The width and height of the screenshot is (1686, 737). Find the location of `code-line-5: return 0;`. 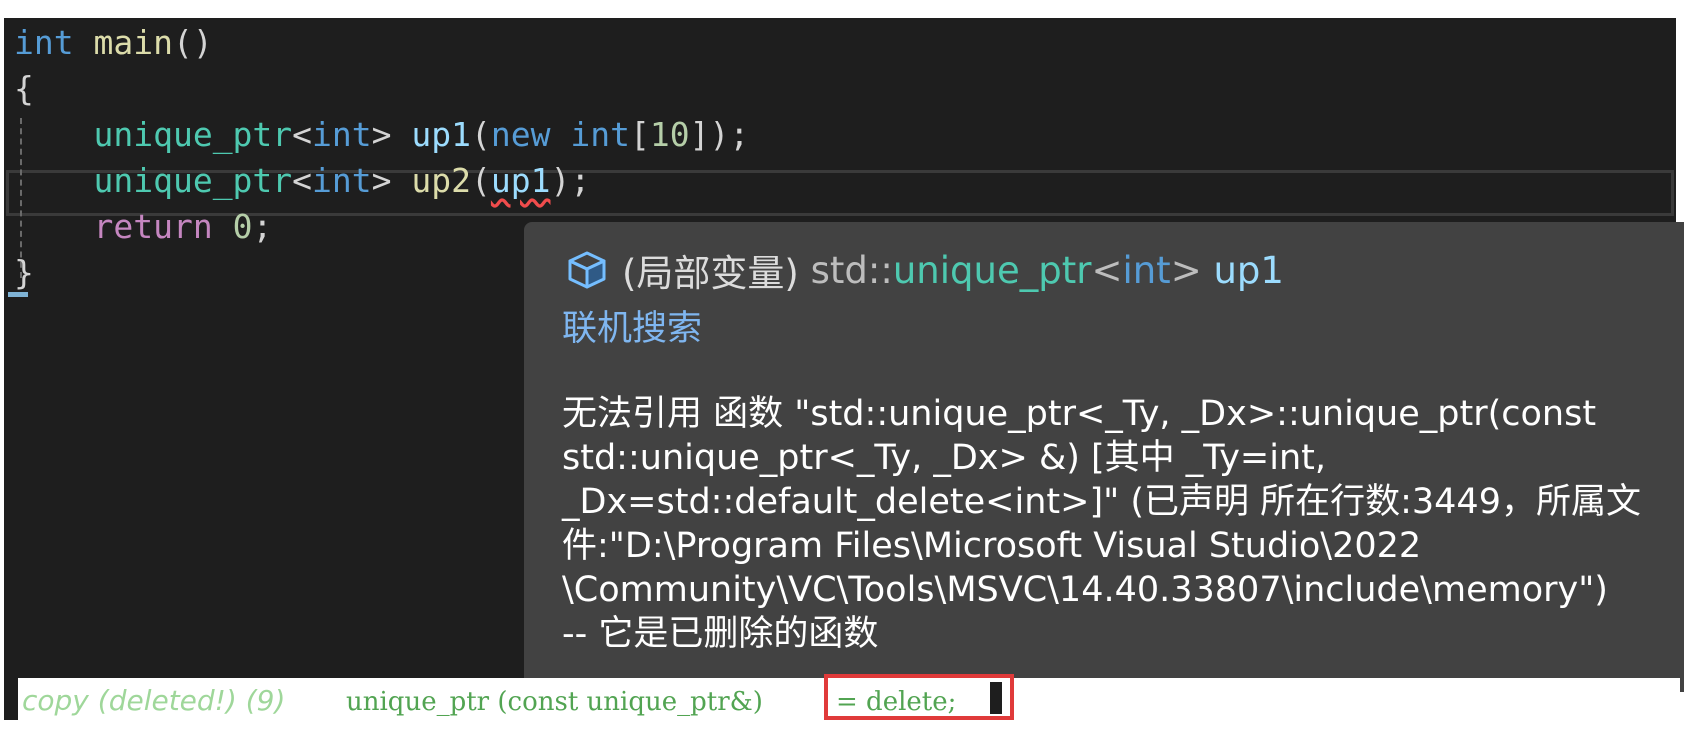

code-line-5: return 0; is located at coordinates (143, 227).